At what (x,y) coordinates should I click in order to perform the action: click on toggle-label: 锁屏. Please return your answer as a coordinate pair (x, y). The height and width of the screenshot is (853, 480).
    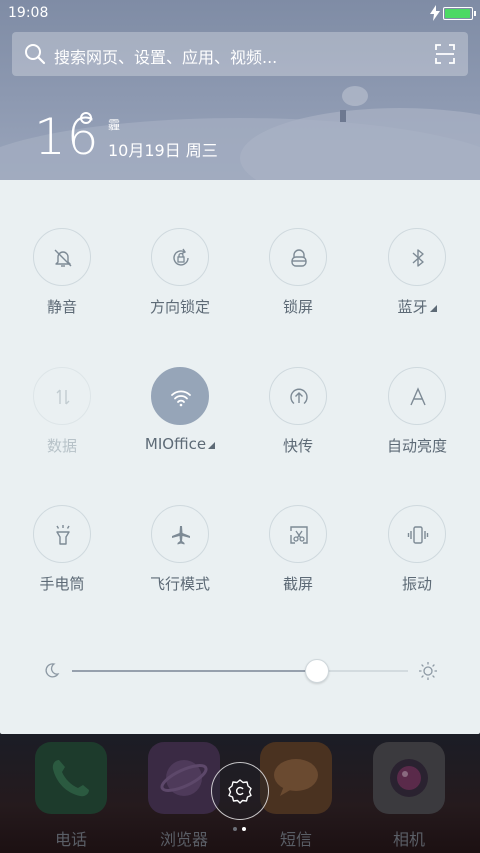
    Looking at the image, I should click on (297, 307).